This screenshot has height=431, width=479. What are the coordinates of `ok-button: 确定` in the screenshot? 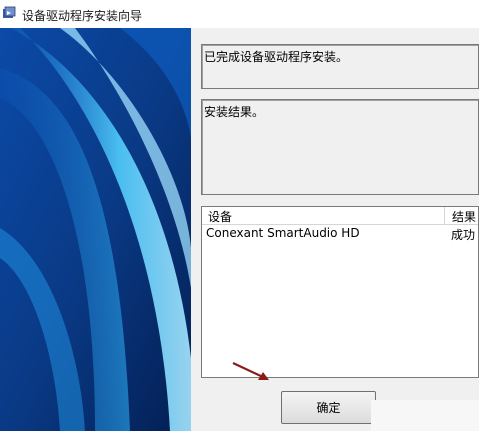 It's located at (328, 407).